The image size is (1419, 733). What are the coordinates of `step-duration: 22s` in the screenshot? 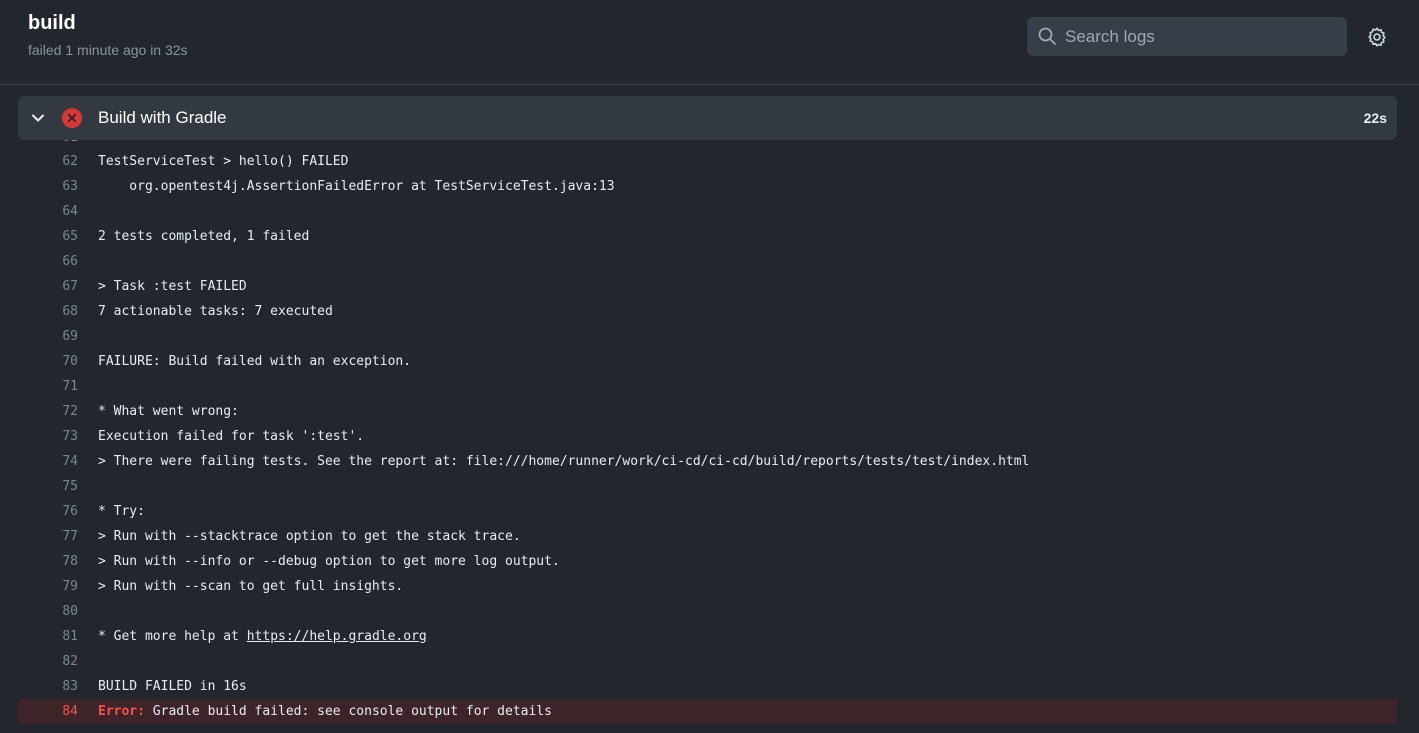 It's located at (1375, 118).